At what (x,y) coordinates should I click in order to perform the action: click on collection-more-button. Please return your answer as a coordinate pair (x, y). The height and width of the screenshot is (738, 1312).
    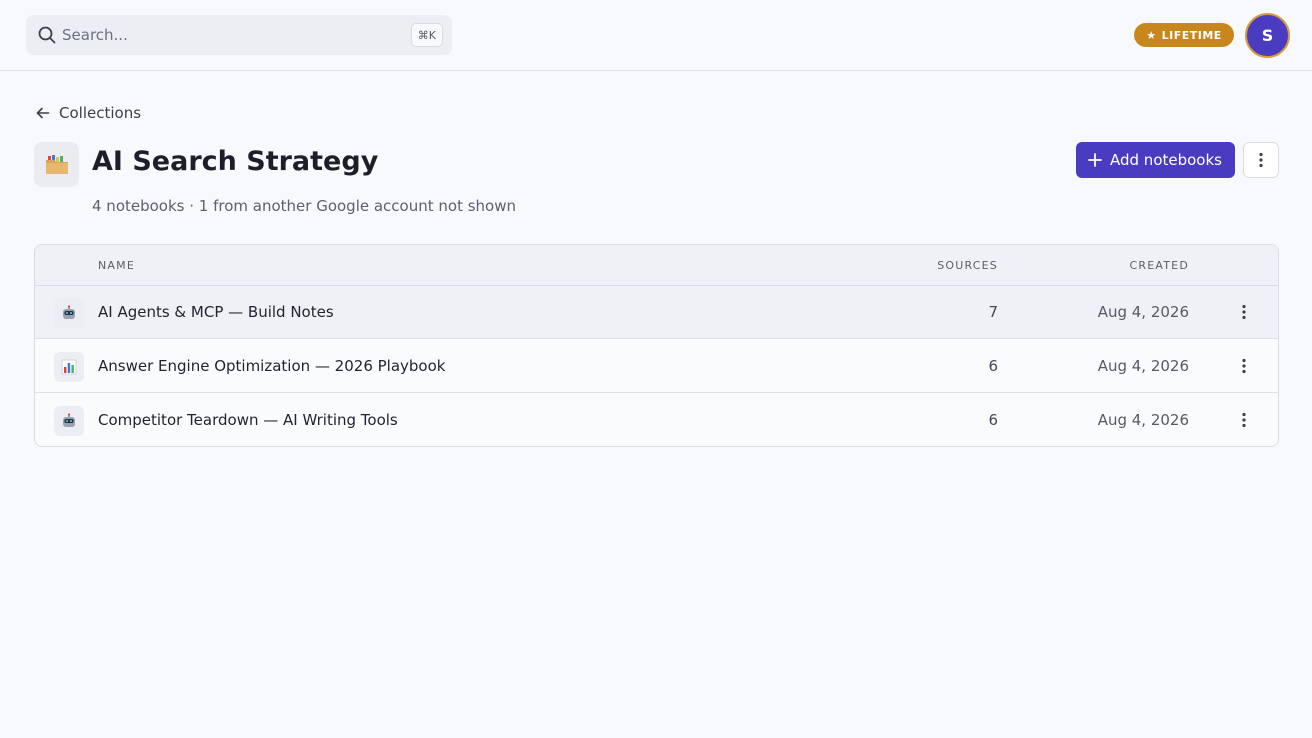
    Looking at the image, I should click on (1261, 160).